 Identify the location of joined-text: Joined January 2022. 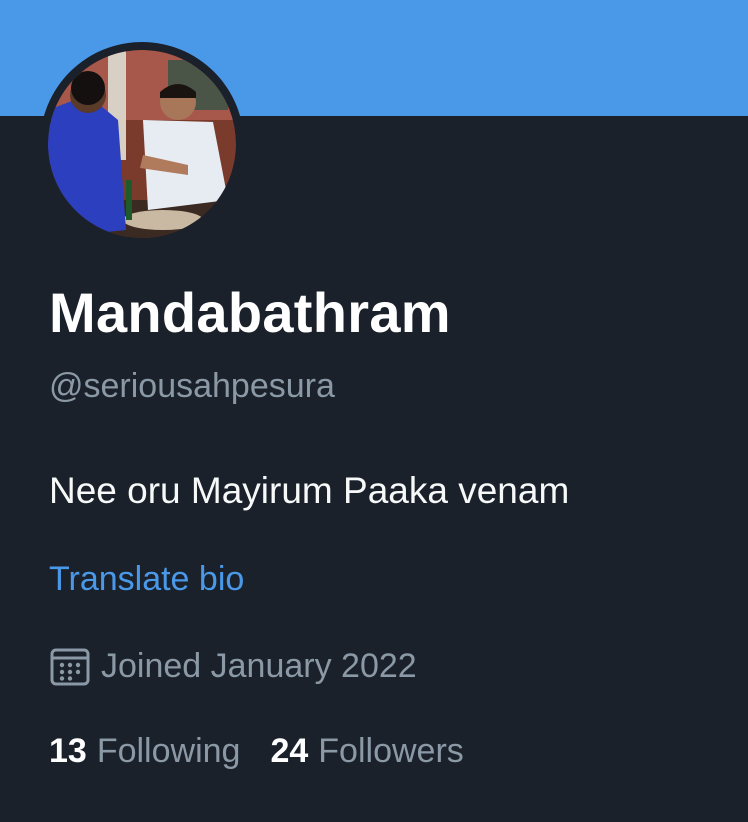
(259, 665).